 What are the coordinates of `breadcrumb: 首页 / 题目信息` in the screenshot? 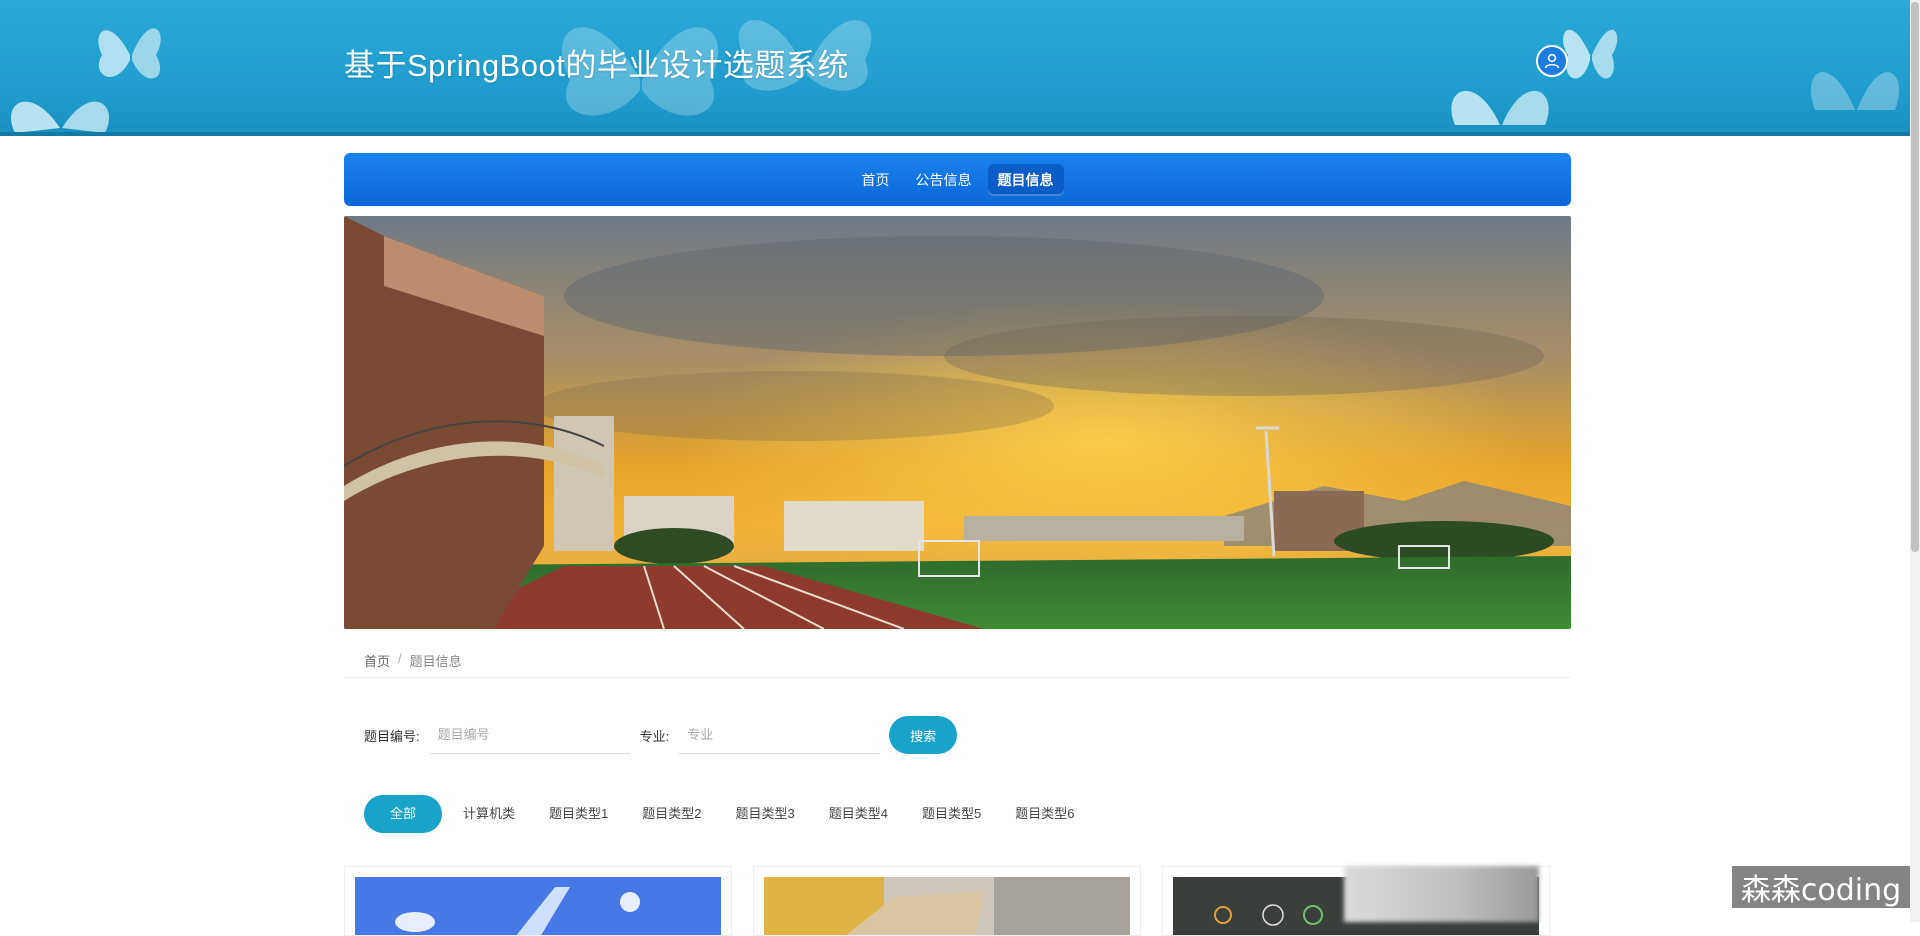 It's located at (413, 660).